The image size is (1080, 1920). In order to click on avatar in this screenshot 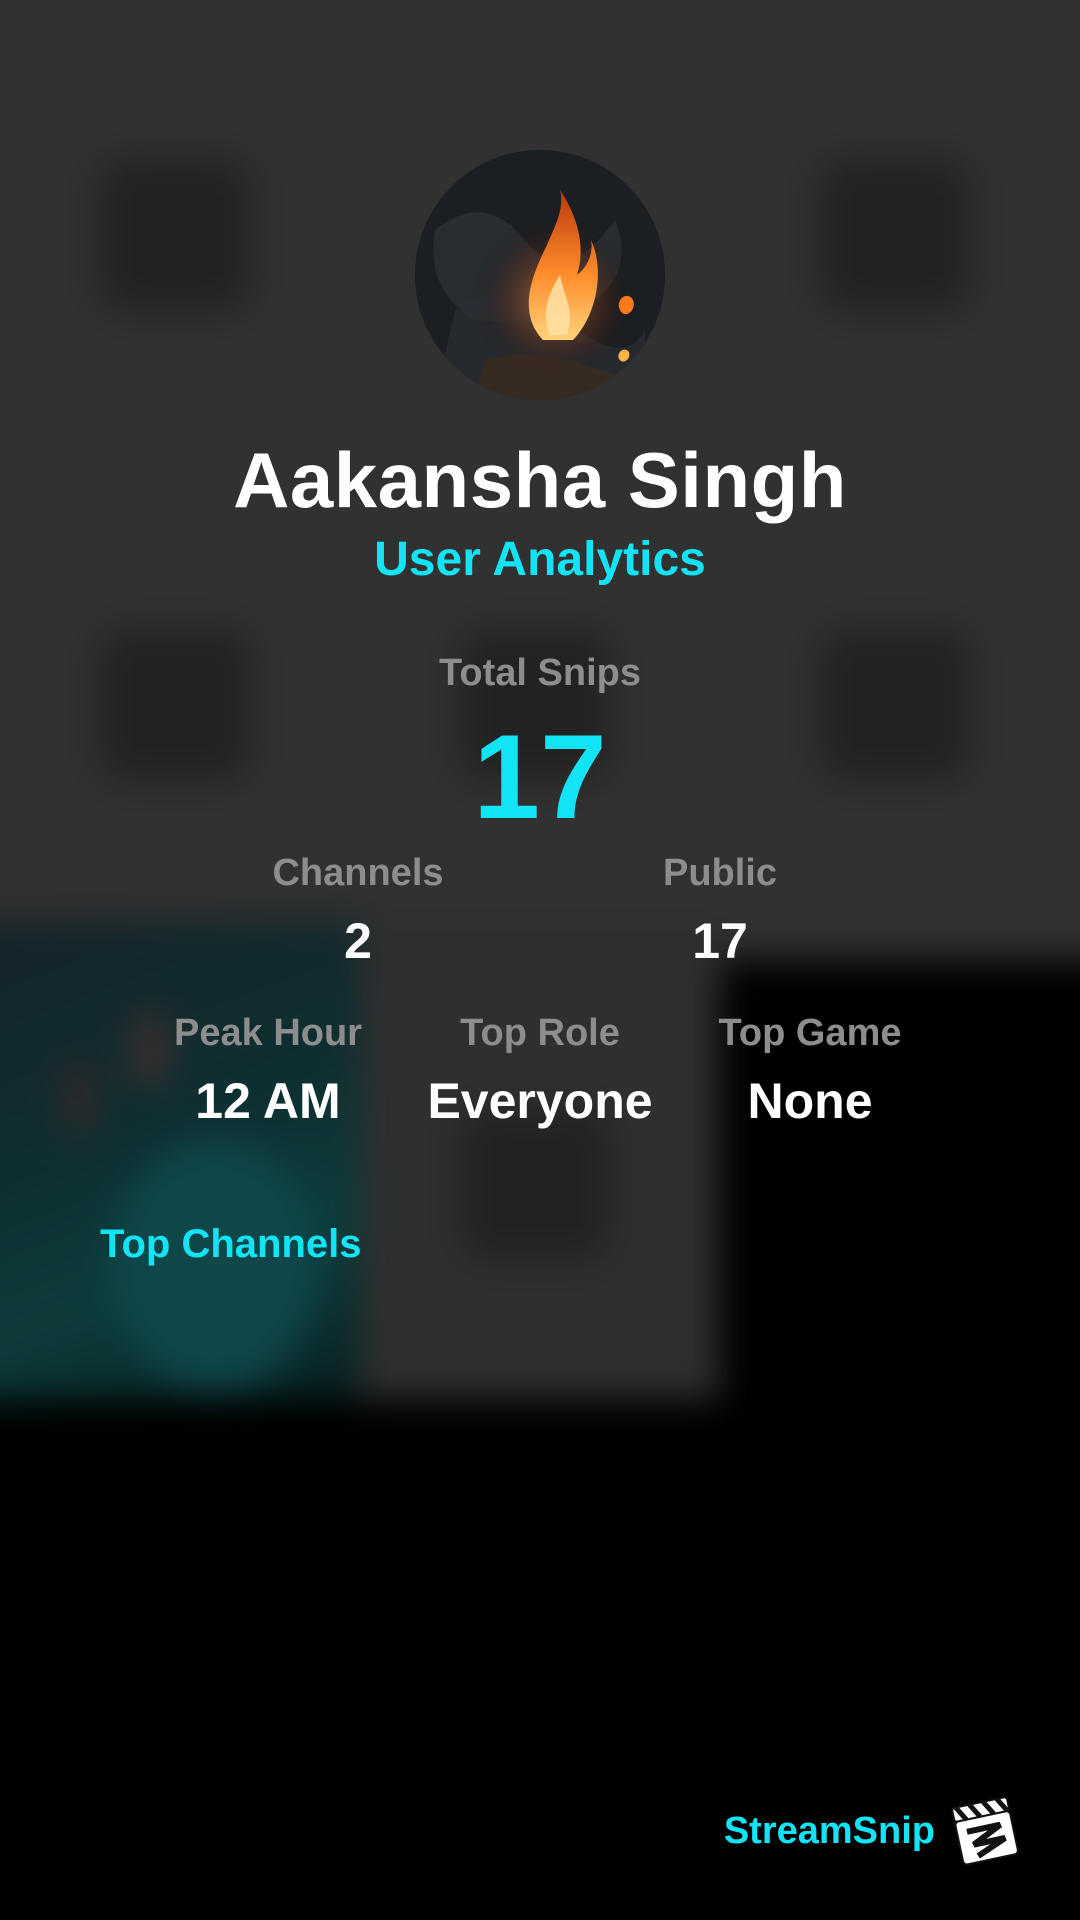, I will do `click(540, 275)`.